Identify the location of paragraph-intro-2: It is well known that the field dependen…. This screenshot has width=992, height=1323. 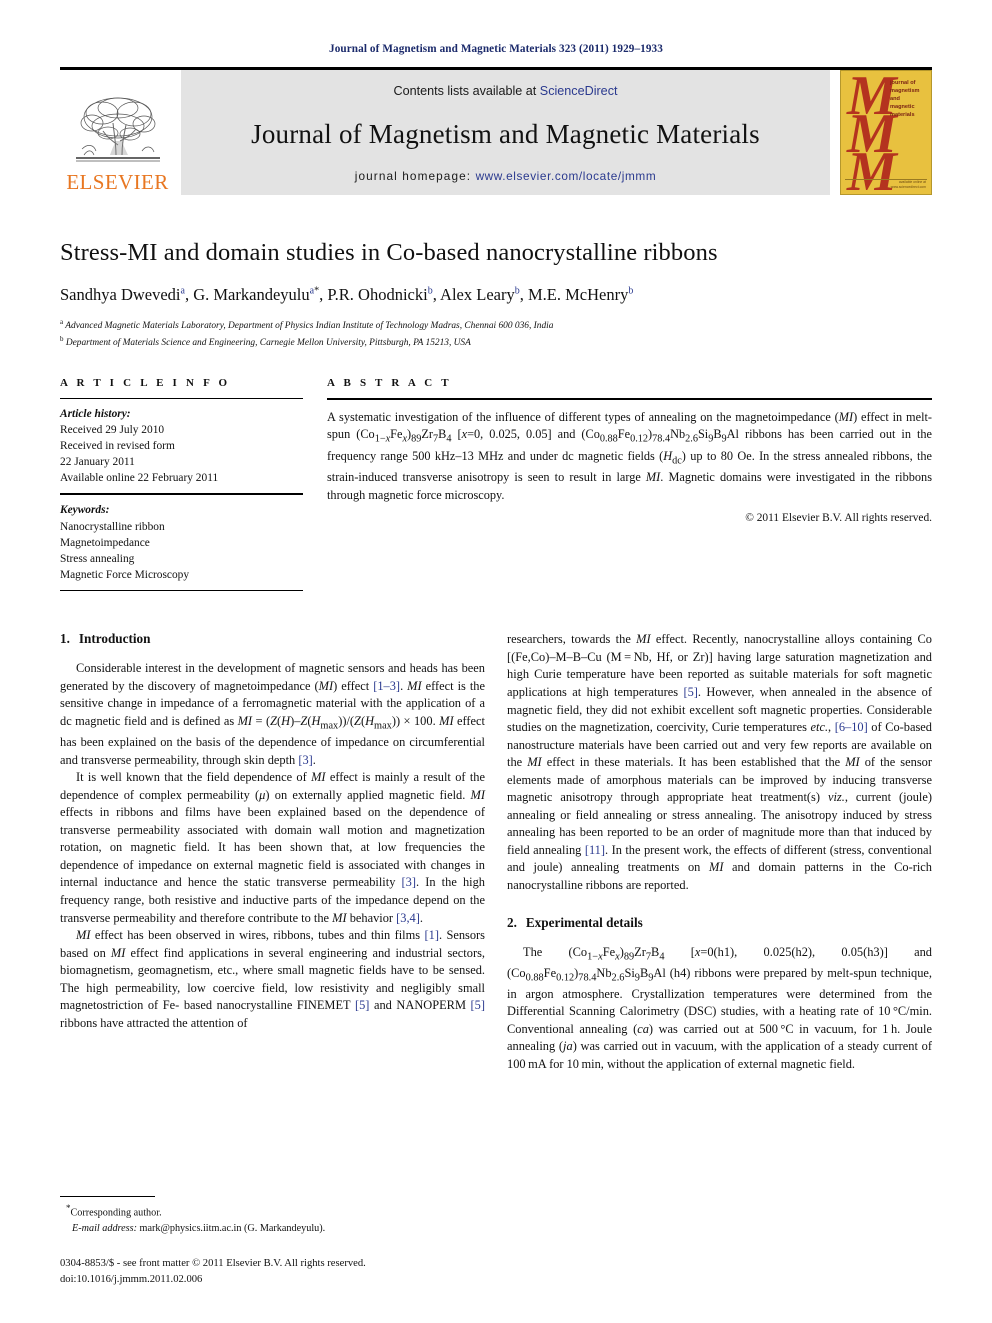
(272, 847).